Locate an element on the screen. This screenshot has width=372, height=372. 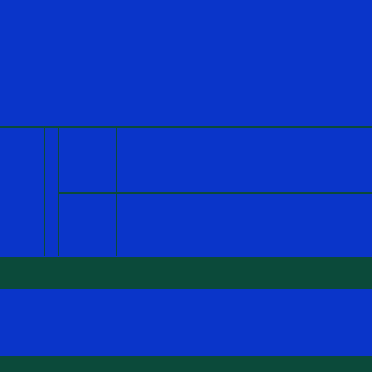
dark-band is located at coordinates (186, 273).